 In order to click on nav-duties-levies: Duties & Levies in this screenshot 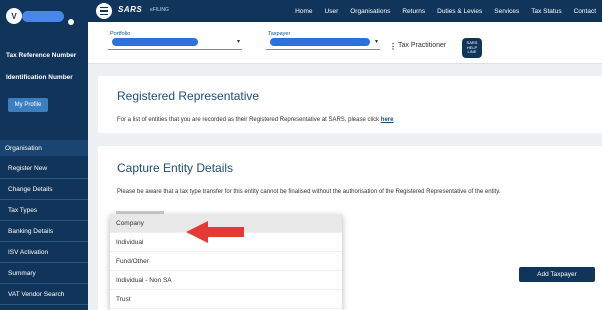, I will do `click(459, 11)`.